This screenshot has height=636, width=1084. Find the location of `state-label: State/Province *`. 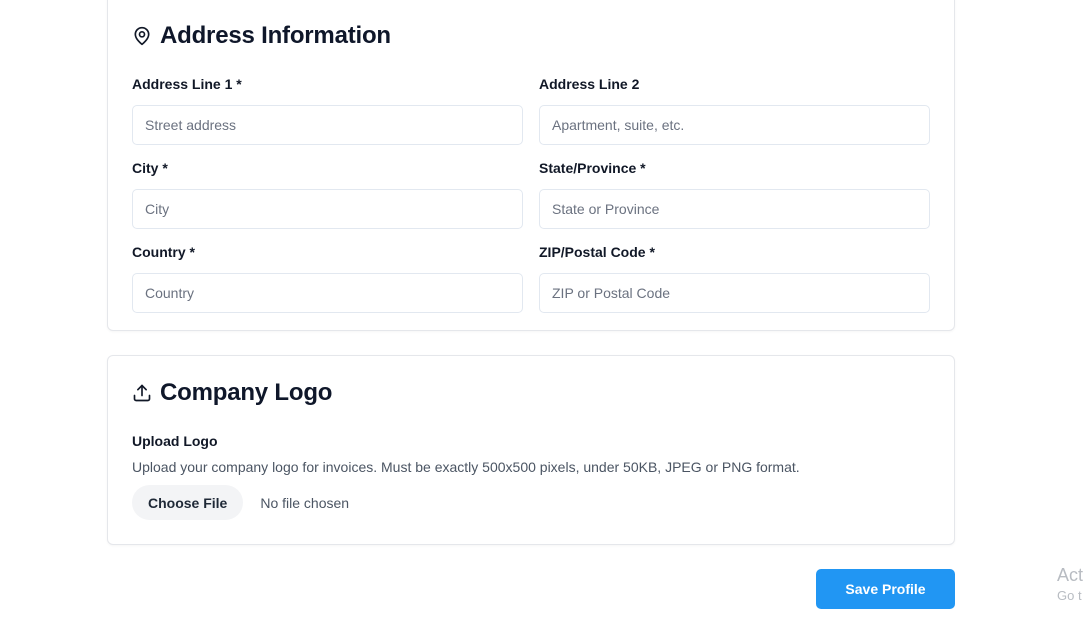

state-label: State/Province * is located at coordinates (592, 168).